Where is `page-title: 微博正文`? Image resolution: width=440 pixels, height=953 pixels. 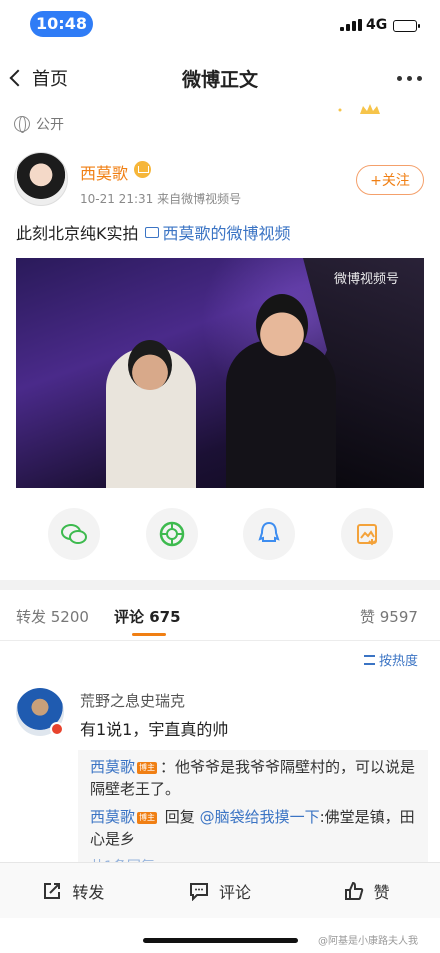 page-title: 微博正文 is located at coordinates (219, 80).